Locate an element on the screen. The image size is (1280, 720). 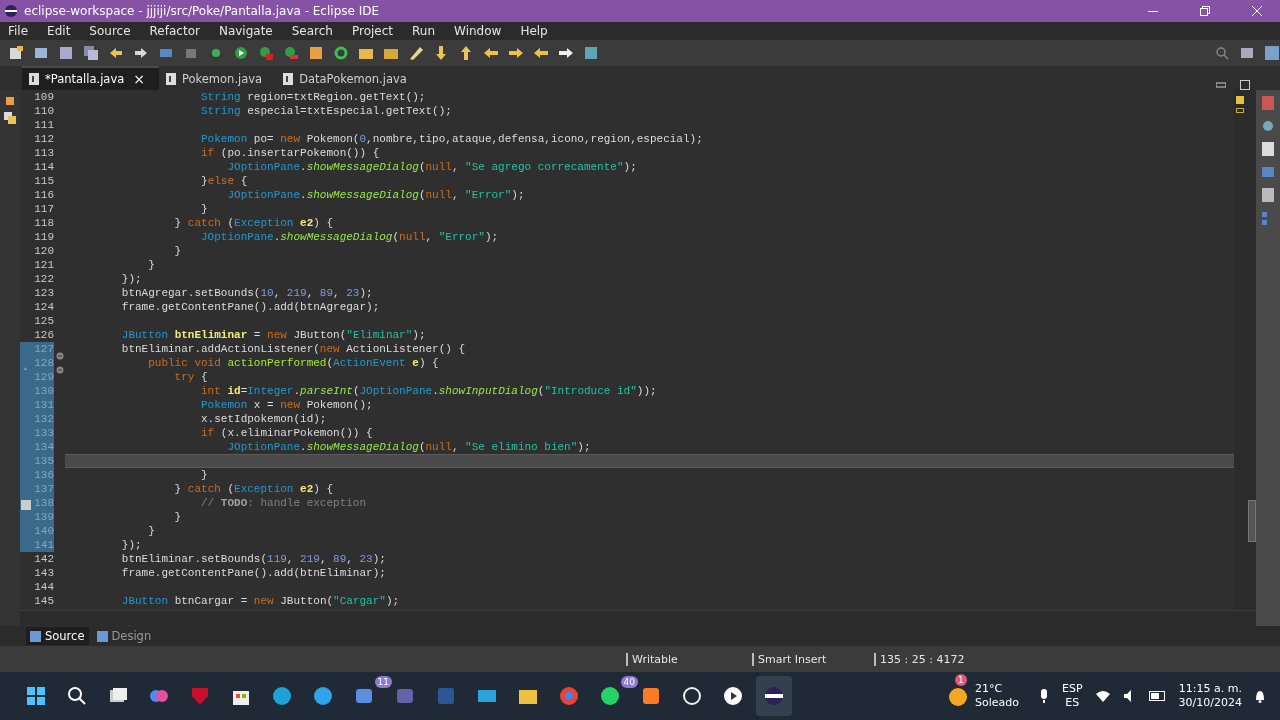
status-field: Writable is located at coordinates (689, 659).